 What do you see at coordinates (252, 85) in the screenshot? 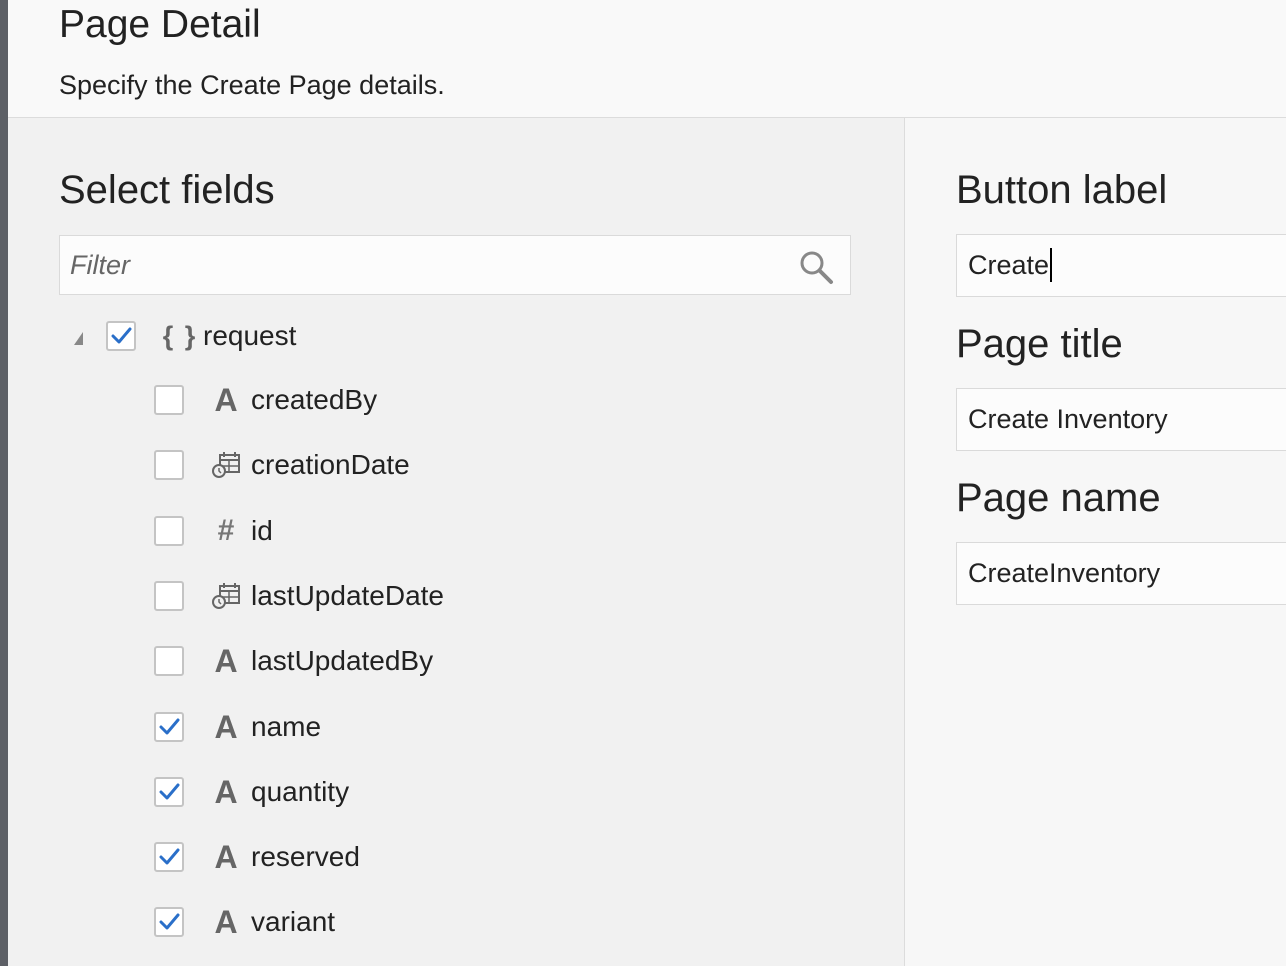
I see `page-subtitle: Specify the Create Page details.` at bounding box center [252, 85].